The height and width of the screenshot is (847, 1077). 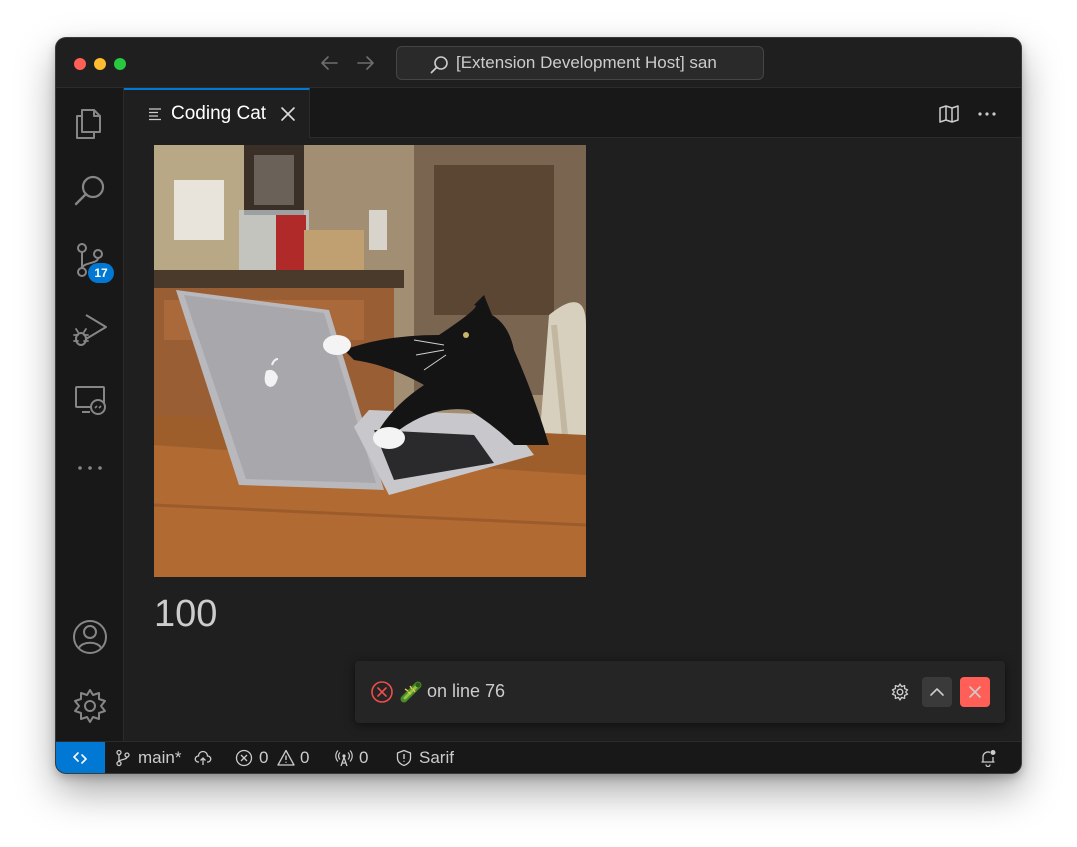 What do you see at coordinates (364, 757) in the screenshot?
I see `ports-count: 0` at bounding box center [364, 757].